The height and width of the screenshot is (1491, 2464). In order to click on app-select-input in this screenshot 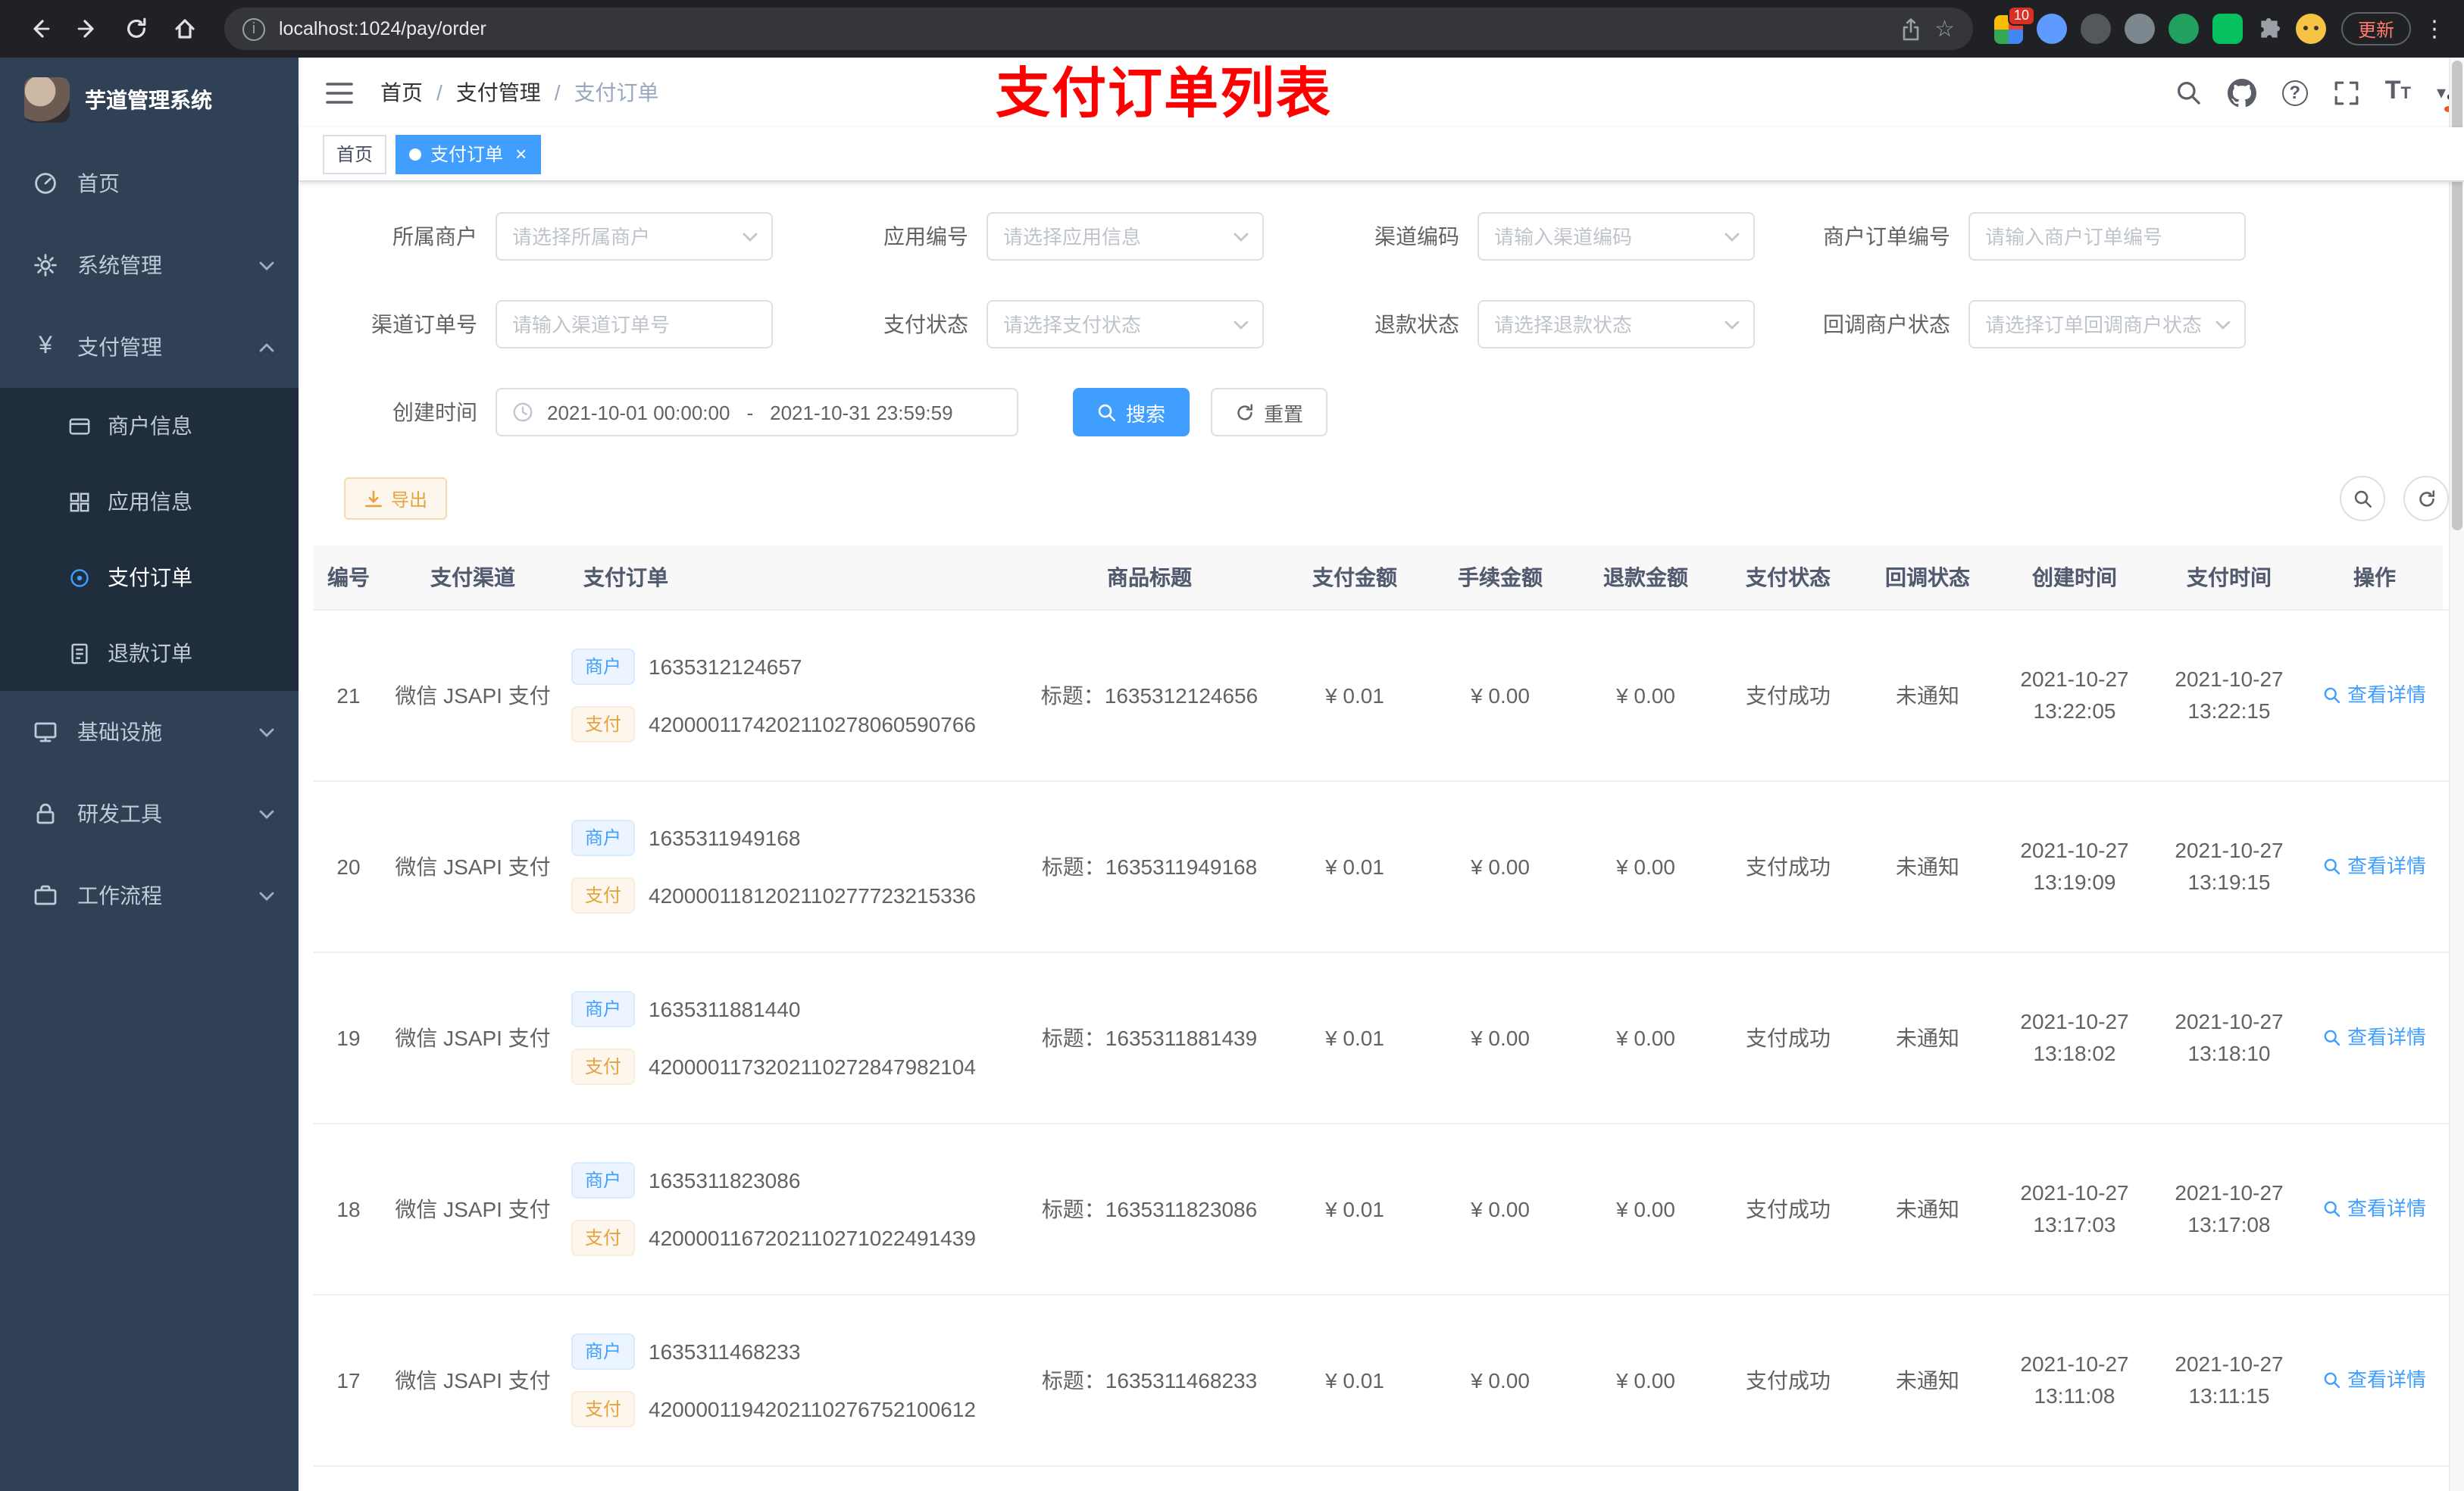, I will do `click(1125, 236)`.